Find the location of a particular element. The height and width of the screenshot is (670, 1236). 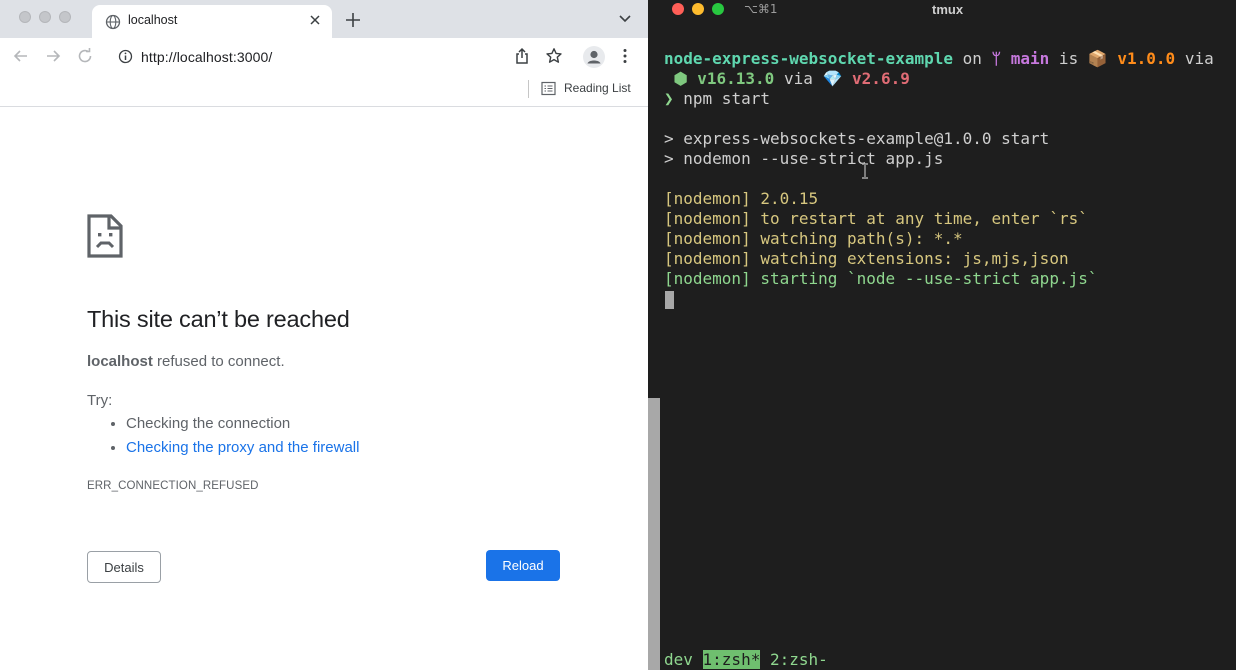

prompt-via: via is located at coordinates (1194, 58).